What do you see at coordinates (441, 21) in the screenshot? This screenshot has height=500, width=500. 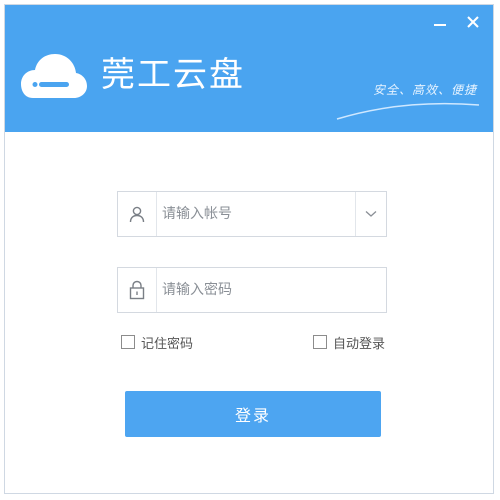 I see `minimize-icon` at bounding box center [441, 21].